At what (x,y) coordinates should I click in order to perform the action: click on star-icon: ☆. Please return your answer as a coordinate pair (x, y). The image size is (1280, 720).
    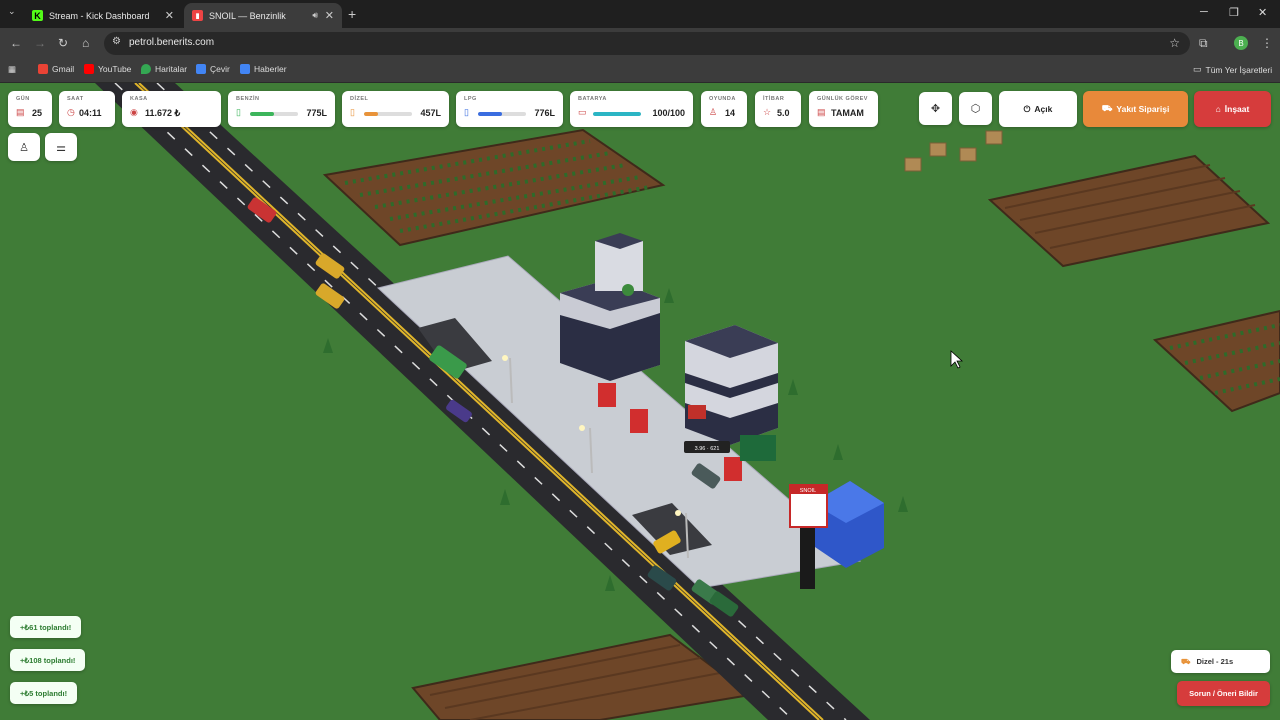
    Looking at the image, I should click on (767, 112).